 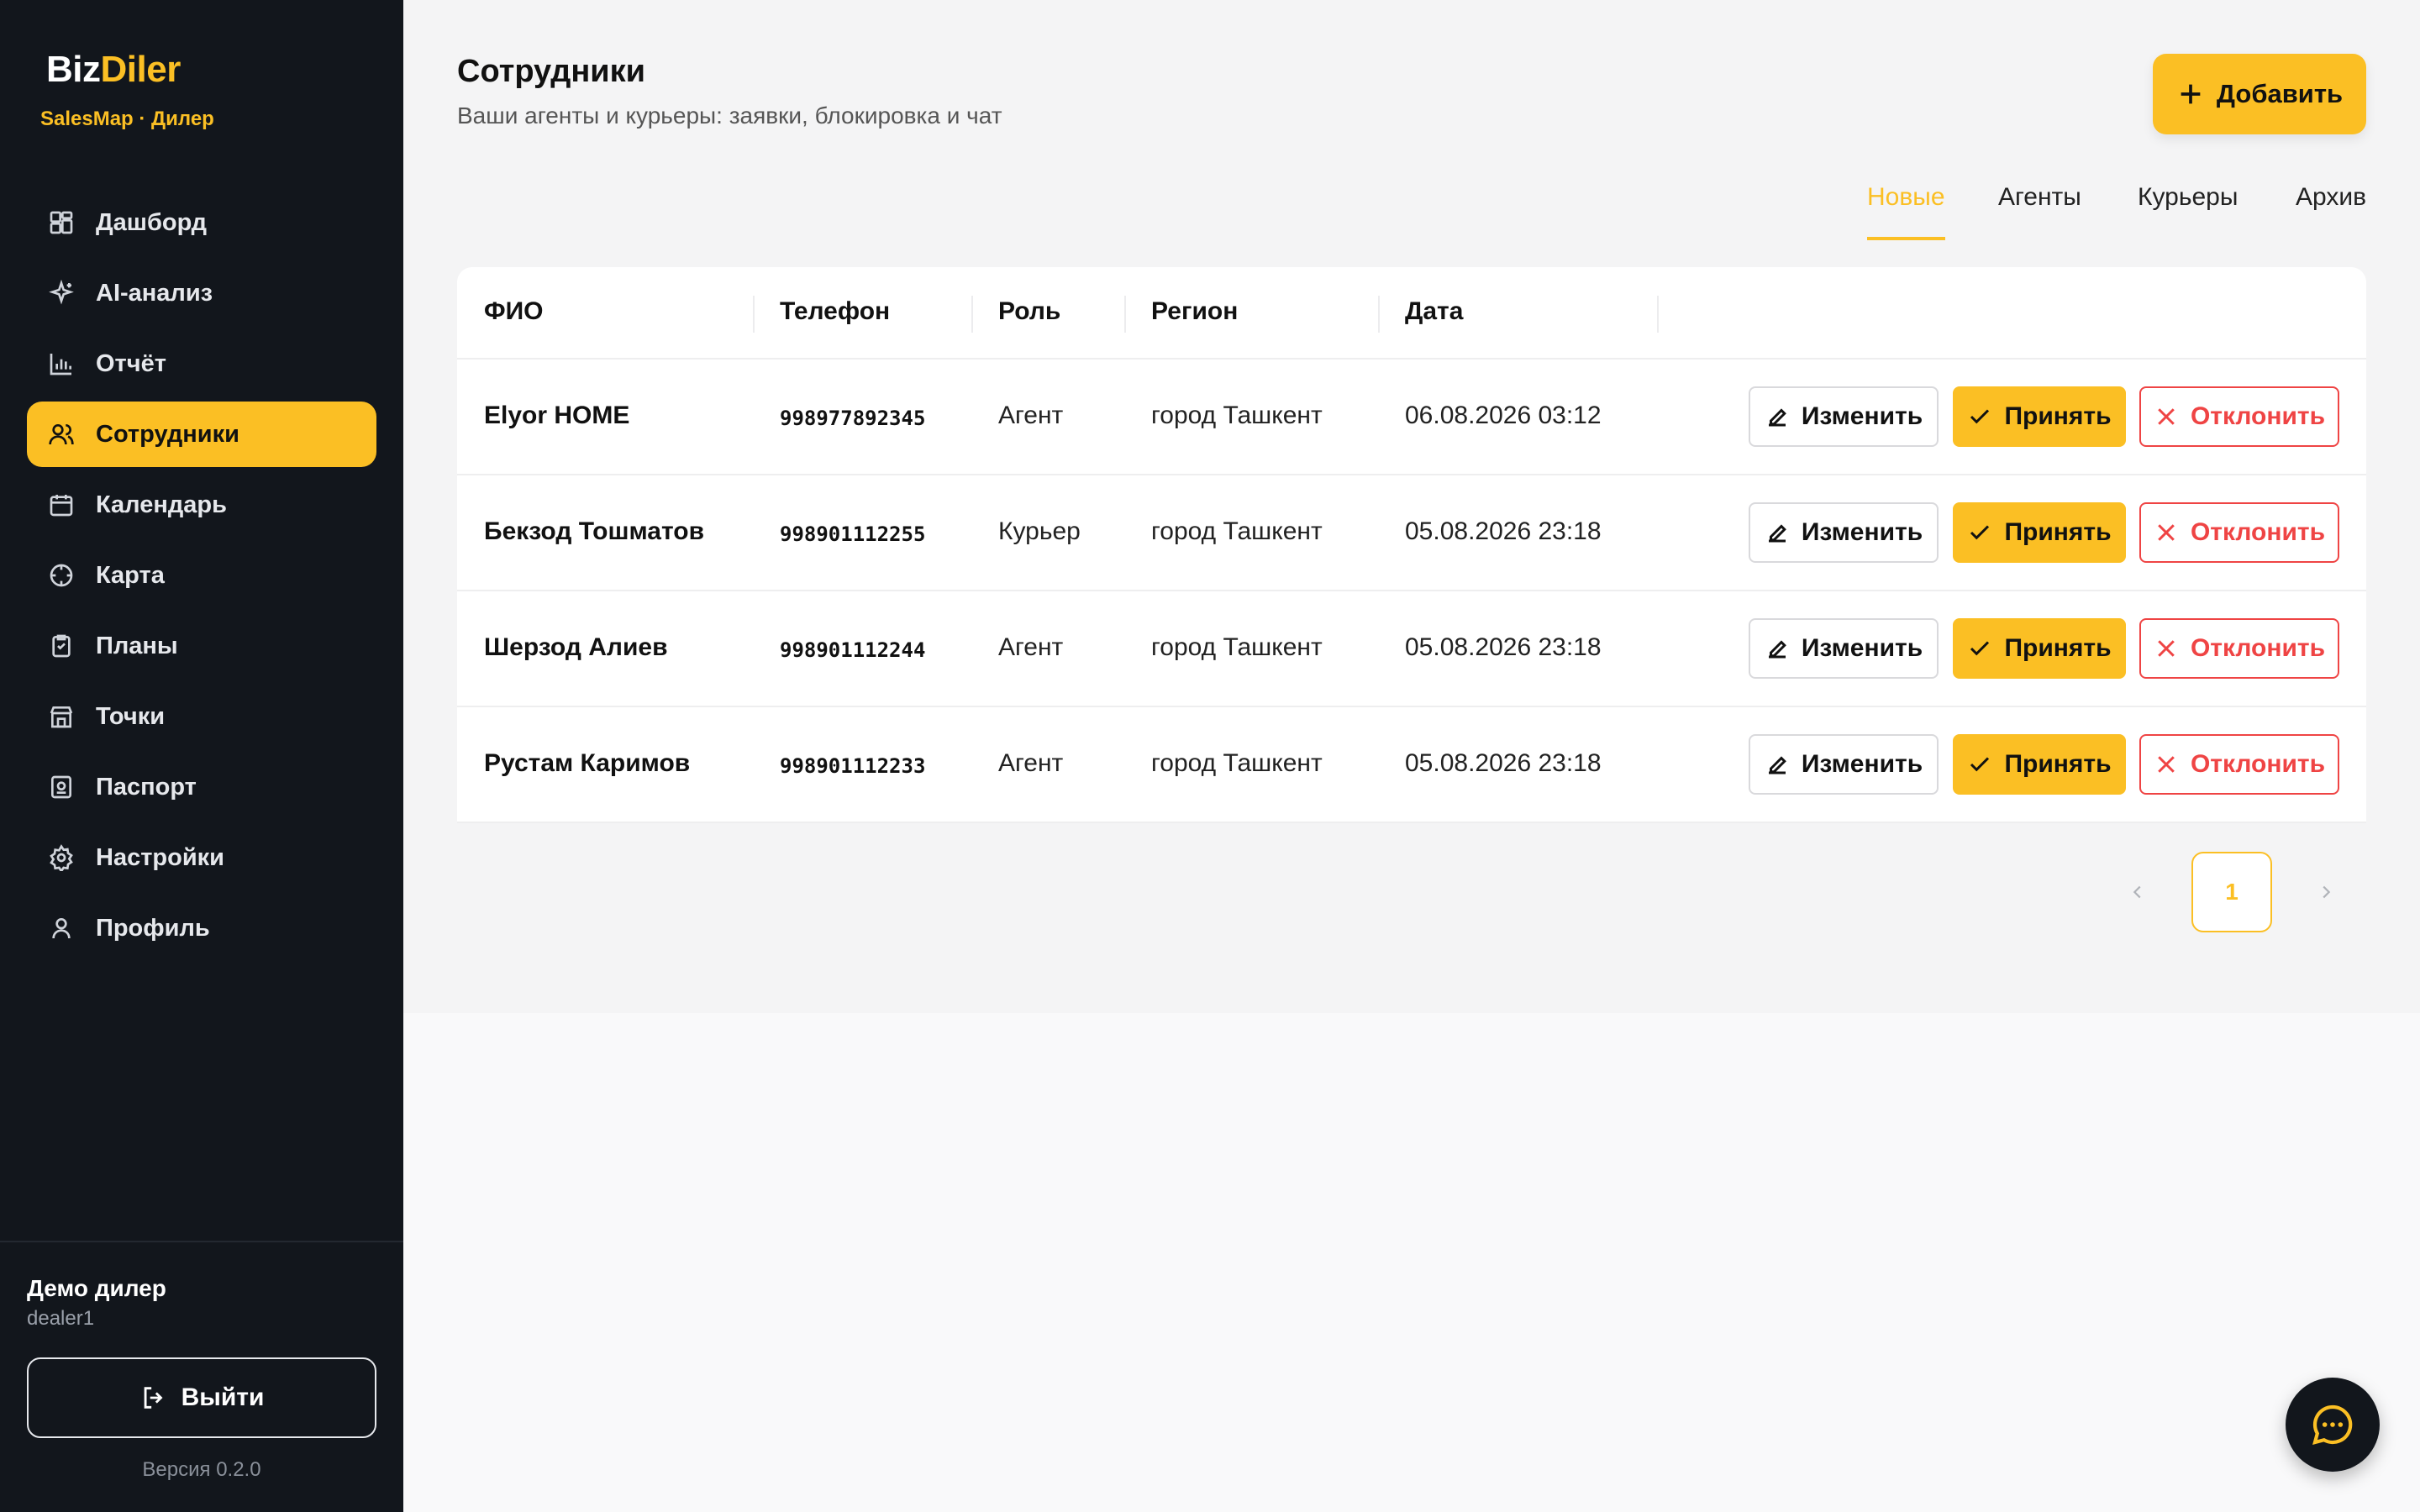 What do you see at coordinates (514, 311) in the screenshot?
I see `column-header-name: ФИО` at bounding box center [514, 311].